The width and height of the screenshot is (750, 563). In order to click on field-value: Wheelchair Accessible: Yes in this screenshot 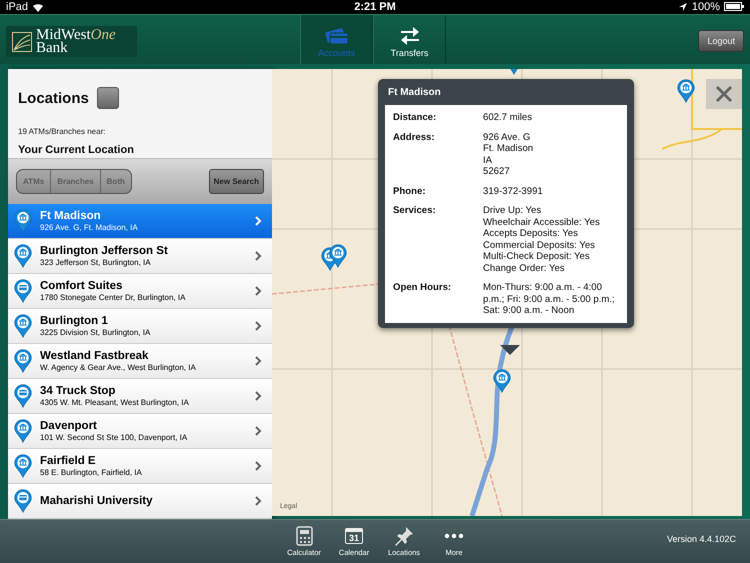, I will do `click(542, 222)`.